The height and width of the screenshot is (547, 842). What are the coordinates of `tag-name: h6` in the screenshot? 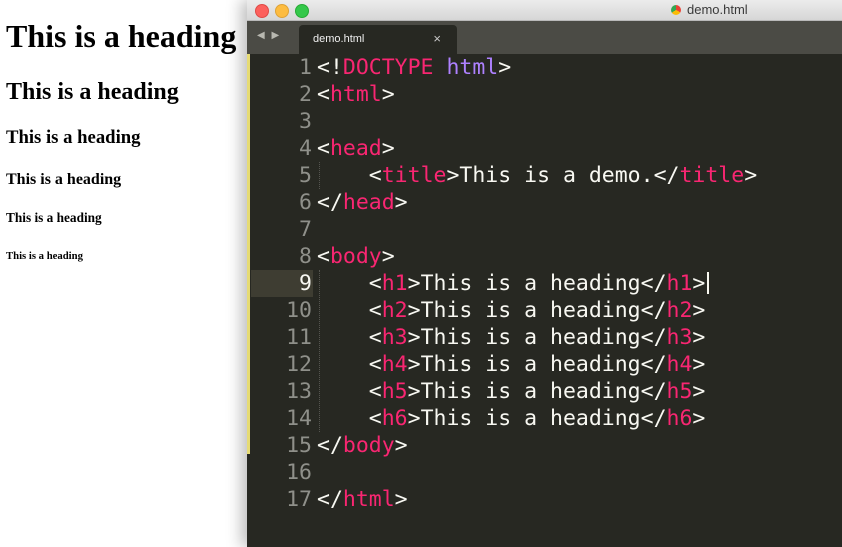 It's located at (394, 418).